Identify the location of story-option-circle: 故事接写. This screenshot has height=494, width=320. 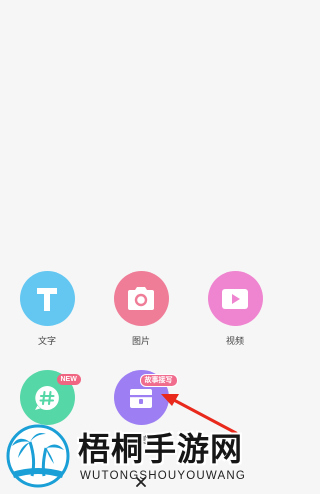
(145, 397).